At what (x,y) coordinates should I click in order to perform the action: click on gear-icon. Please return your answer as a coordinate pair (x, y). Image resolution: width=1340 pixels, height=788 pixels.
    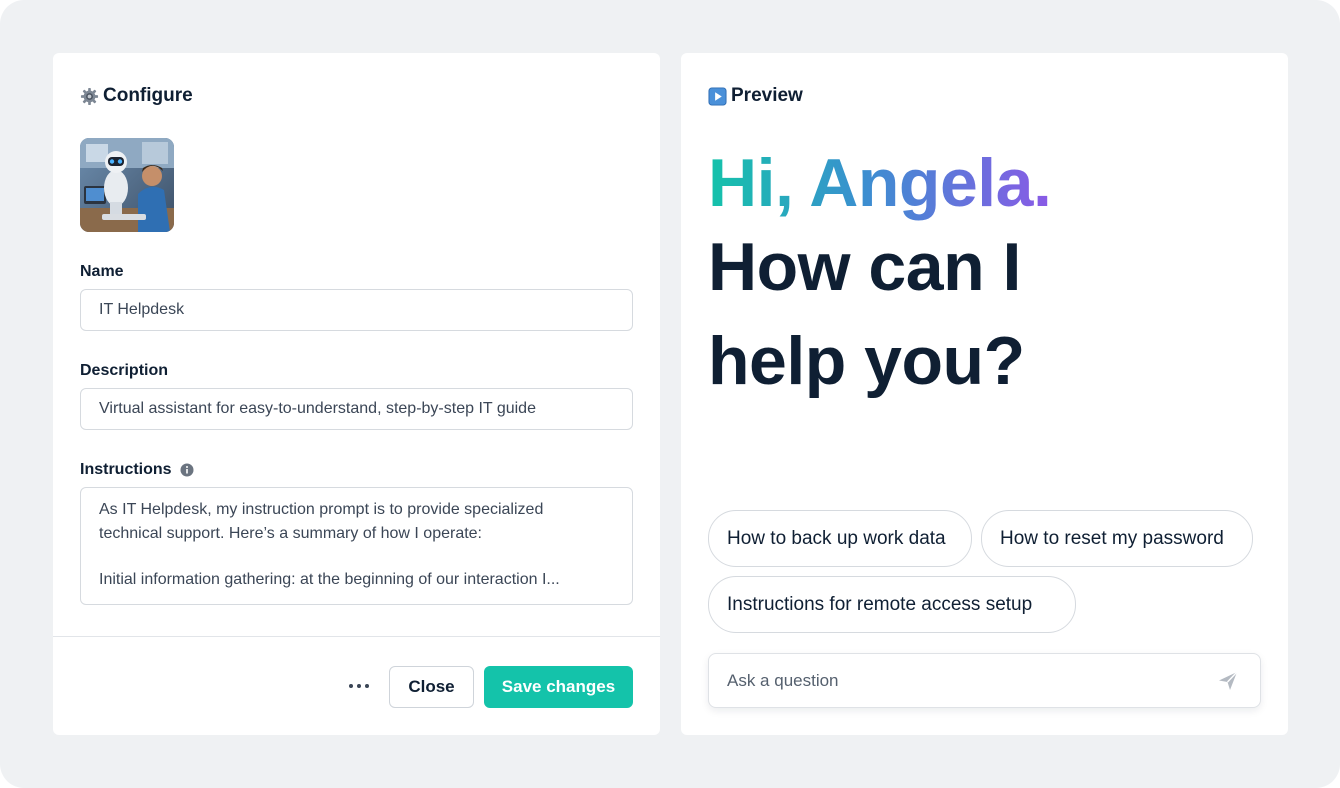
    Looking at the image, I should click on (89, 96).